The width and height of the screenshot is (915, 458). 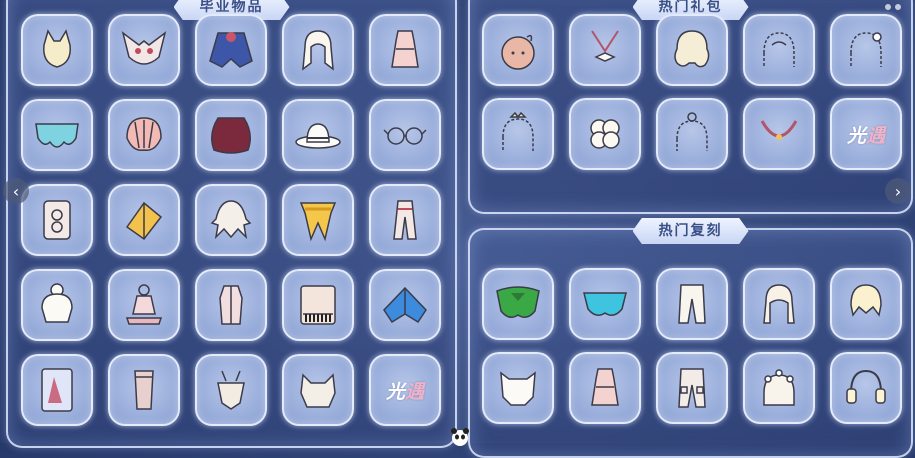 I want to click on flower-hair-outline-icon, so click(x=866, y=49).